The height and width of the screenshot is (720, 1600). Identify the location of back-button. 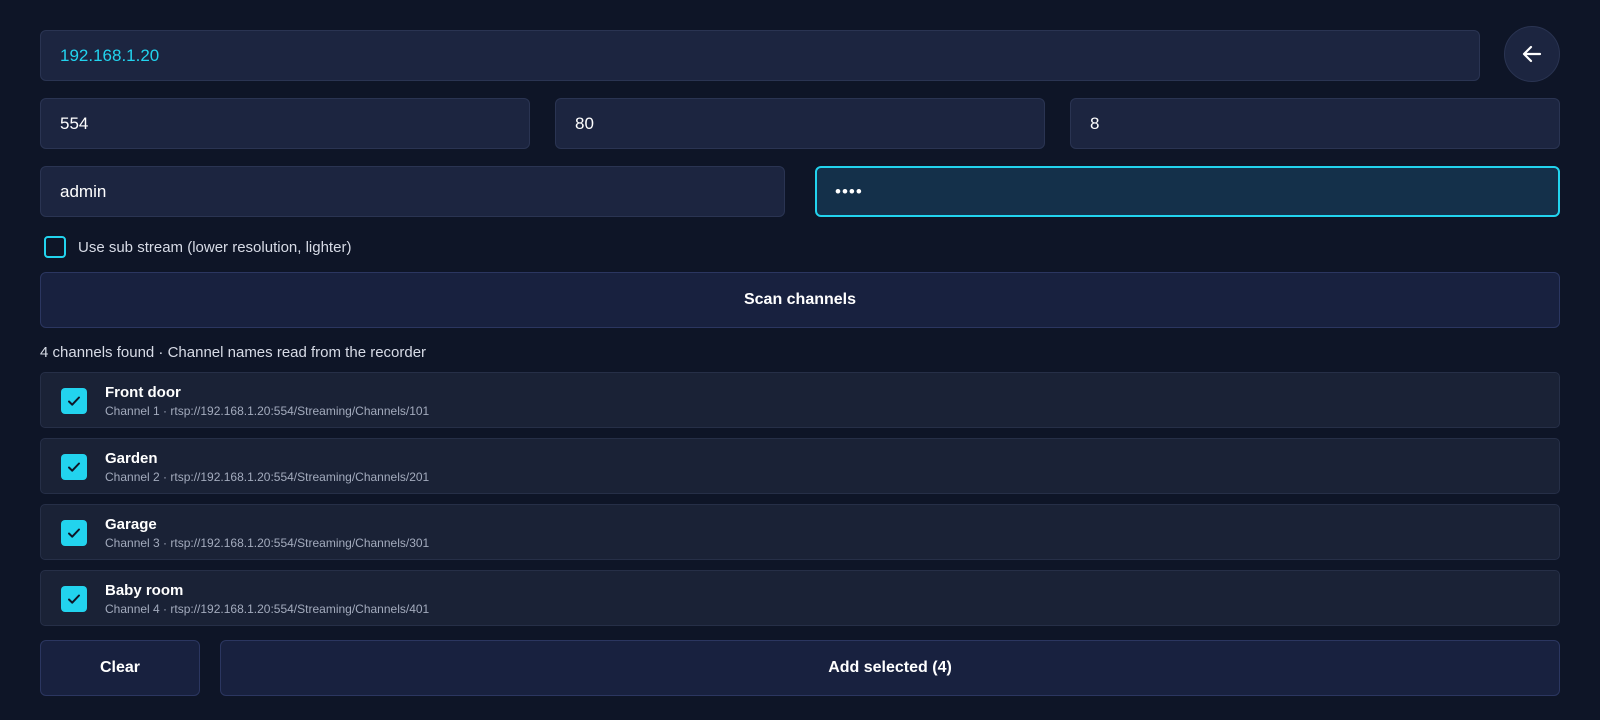
(1532, 54).